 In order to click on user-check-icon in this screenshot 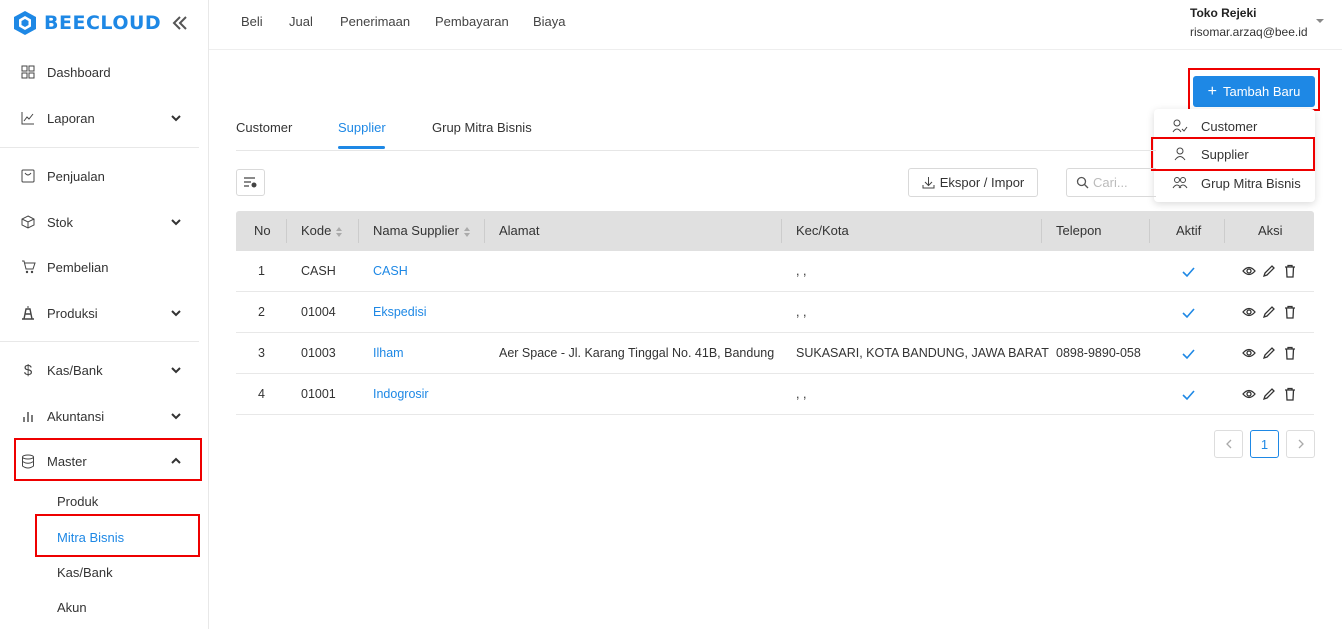, I will do `click(1180, 126)`.